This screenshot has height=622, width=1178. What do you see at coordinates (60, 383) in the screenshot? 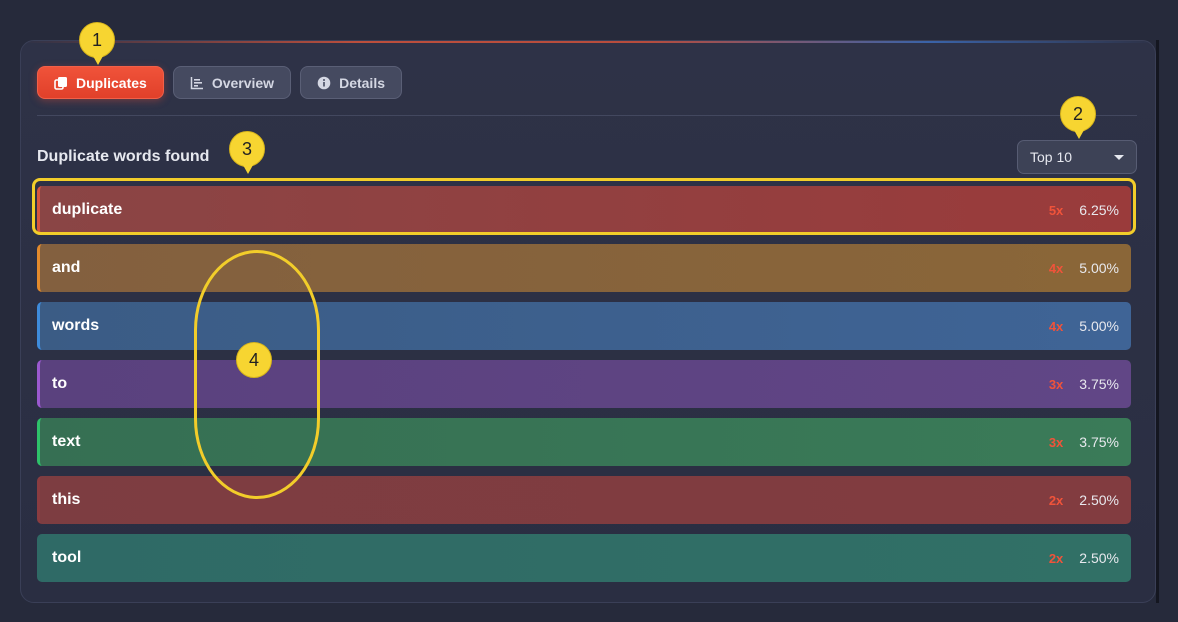
I see `word-label: to` at bounding box center [60, 383].